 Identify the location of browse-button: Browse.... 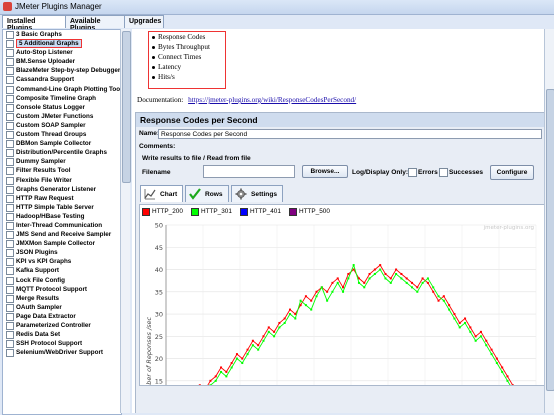
(325, 171).